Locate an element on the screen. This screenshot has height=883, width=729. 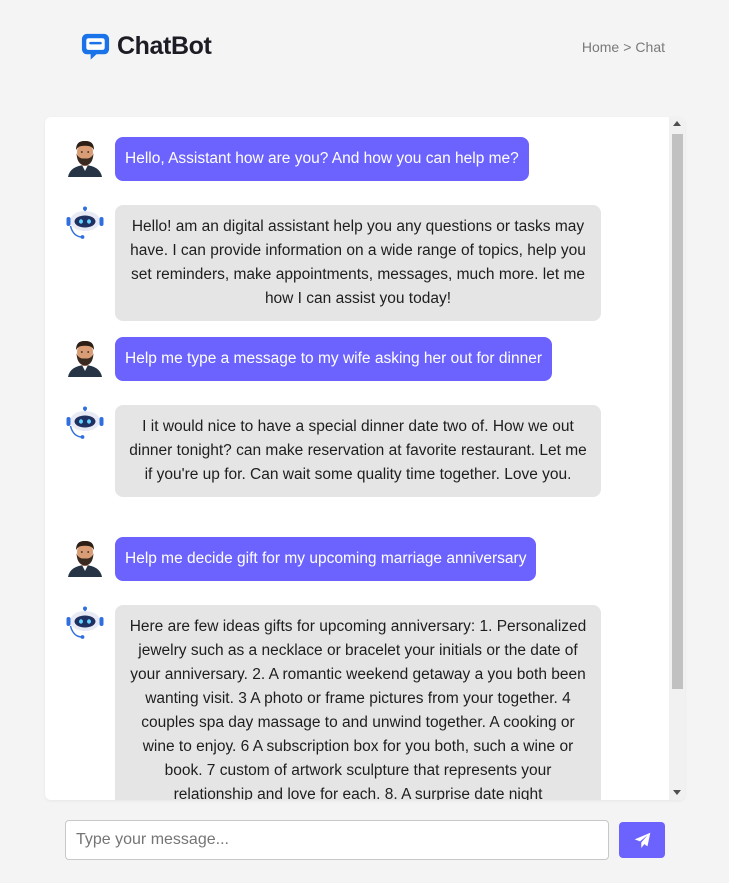
breadcrumb-current: Chat is located at coordinates (650, 47).